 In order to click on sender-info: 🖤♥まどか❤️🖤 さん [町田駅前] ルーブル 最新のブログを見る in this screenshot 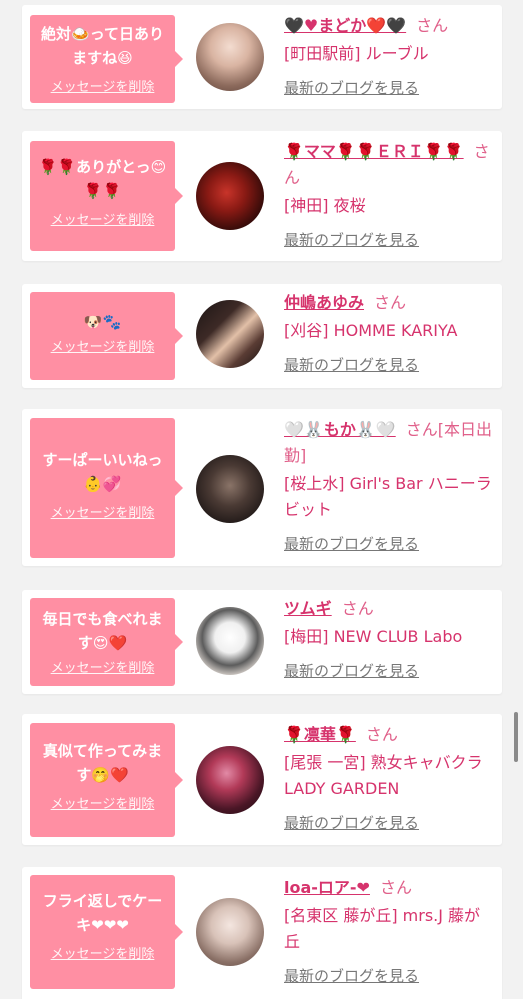, I will do `click(389, 55)`.